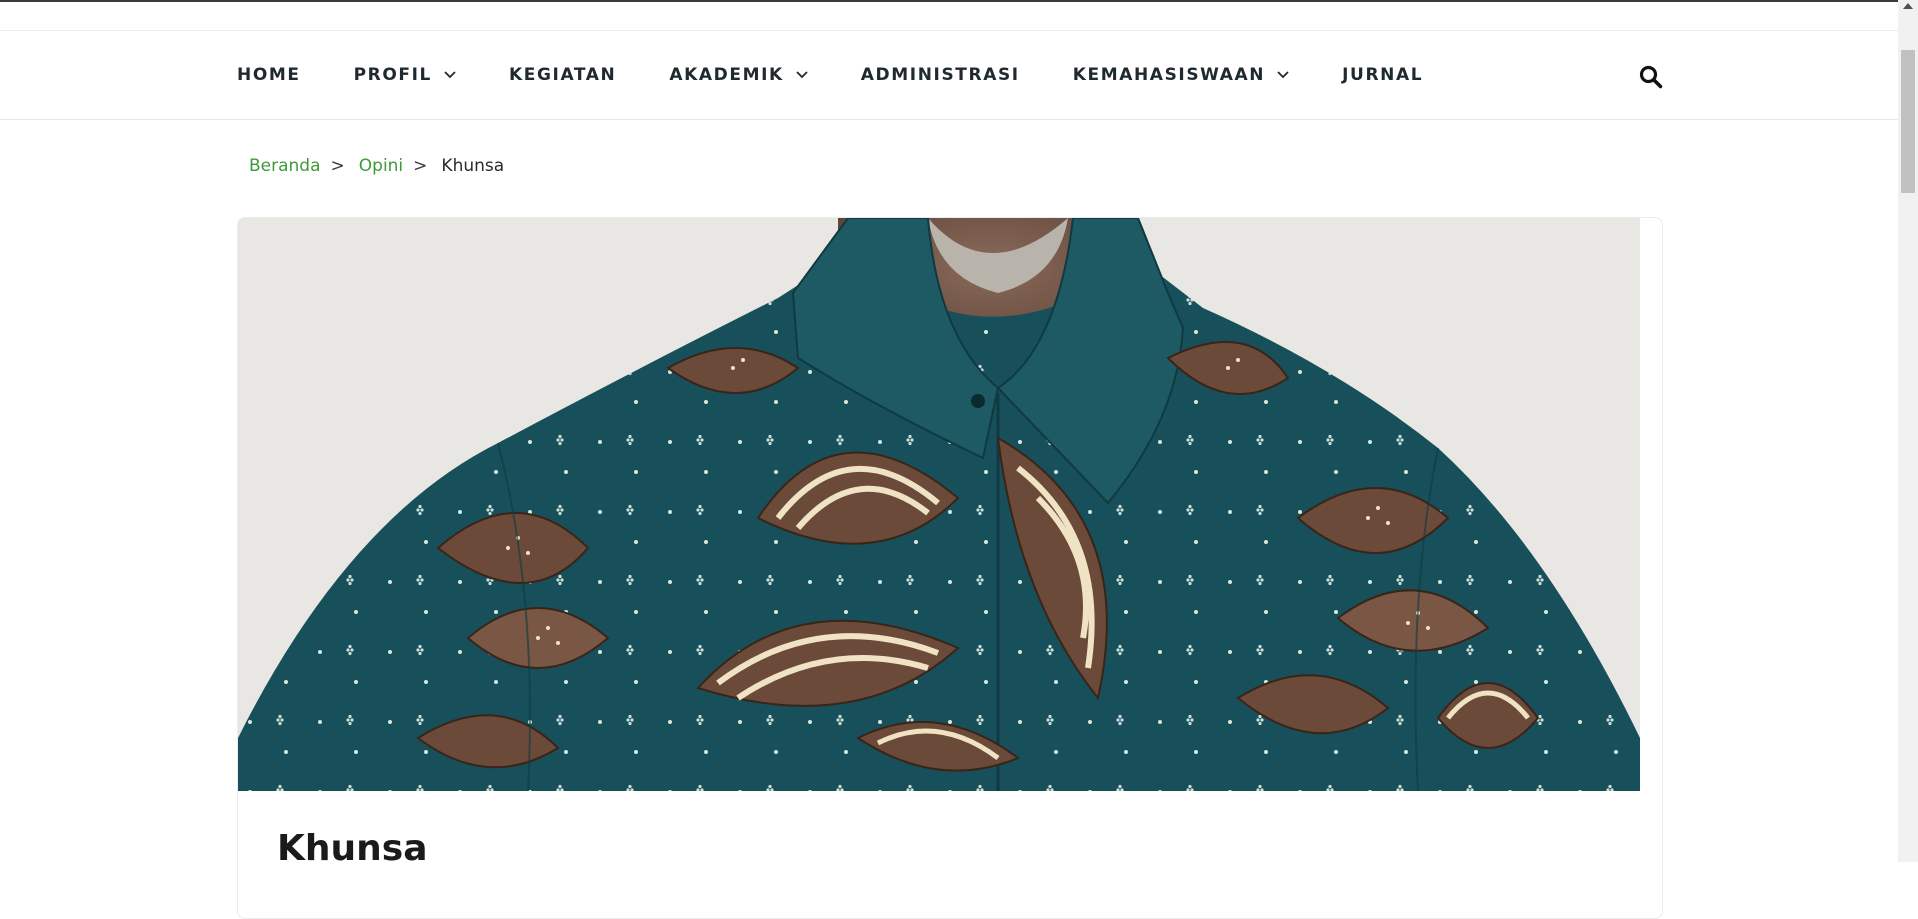  I want to click on nav-item-home: HOME, so click(269, 75).